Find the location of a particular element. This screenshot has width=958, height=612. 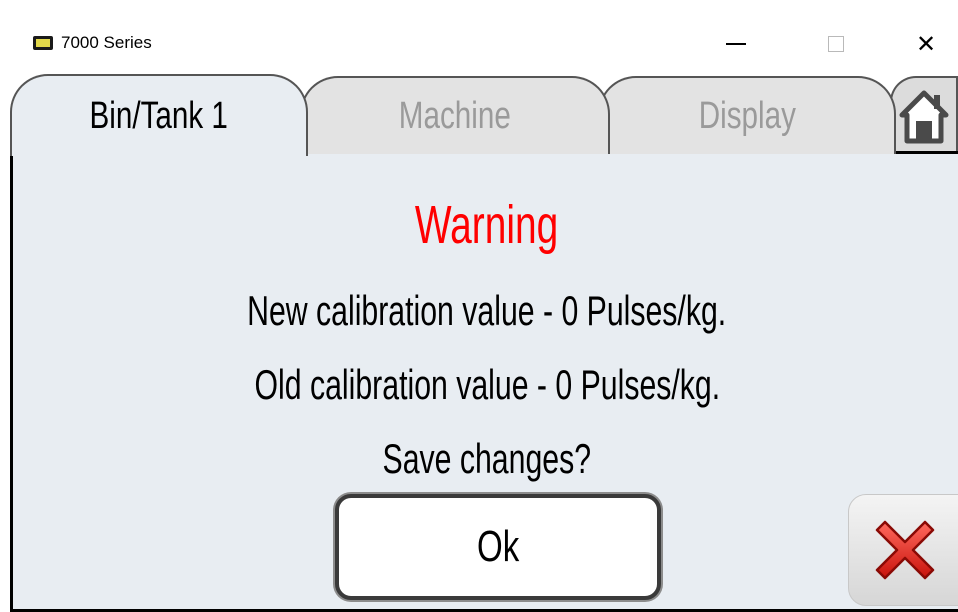

close-icon: ✕ is located at coordinates (926, 44).